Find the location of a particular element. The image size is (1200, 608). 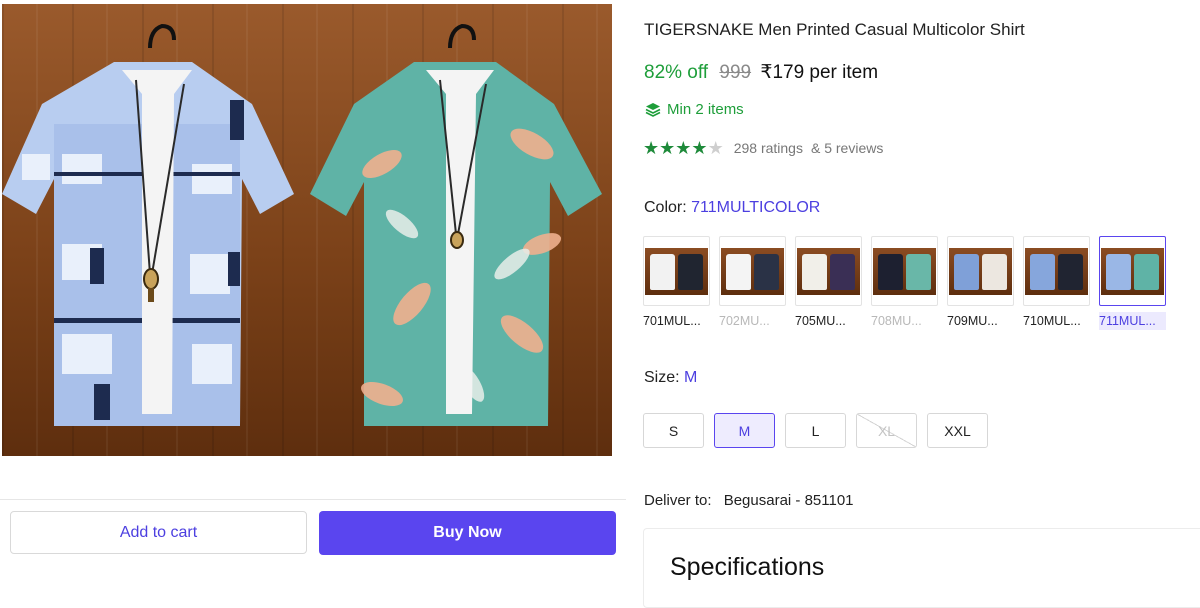

price-row: 82% off 999 ₹179 per item is located at coordinates (761, 72).